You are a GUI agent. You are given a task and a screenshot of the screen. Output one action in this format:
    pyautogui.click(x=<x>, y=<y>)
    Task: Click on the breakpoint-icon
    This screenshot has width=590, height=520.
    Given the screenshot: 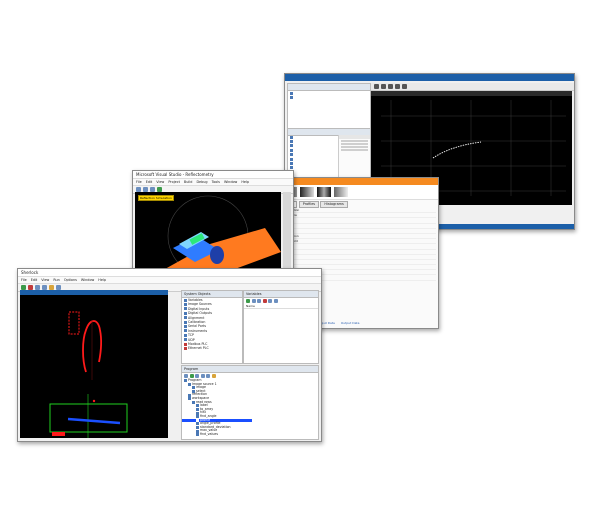 What is the action you would take?
    pyautogui.click(x=213, y=376)
    